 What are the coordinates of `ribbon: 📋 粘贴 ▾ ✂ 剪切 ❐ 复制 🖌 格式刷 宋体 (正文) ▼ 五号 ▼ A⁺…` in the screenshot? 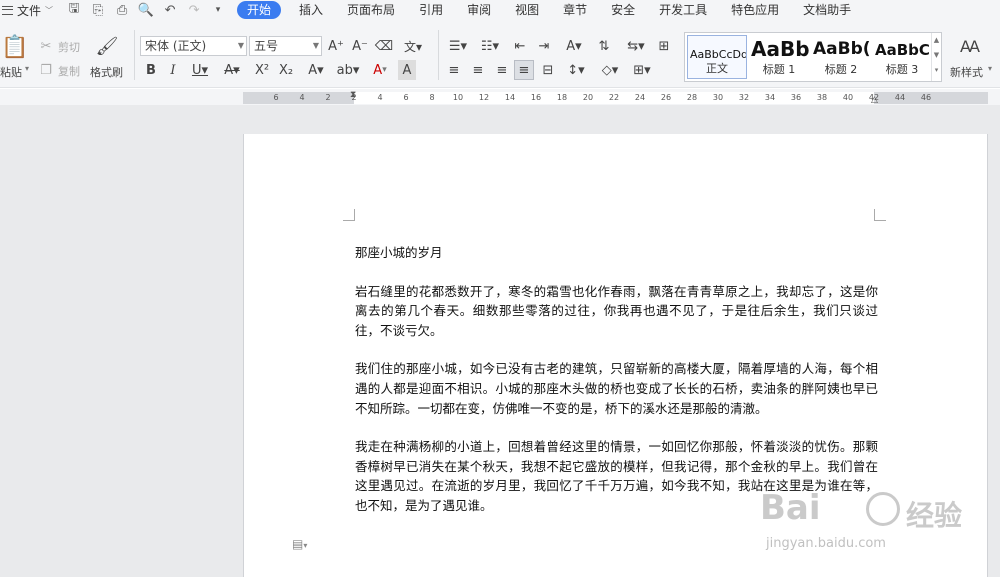 It's located at (500, 54).